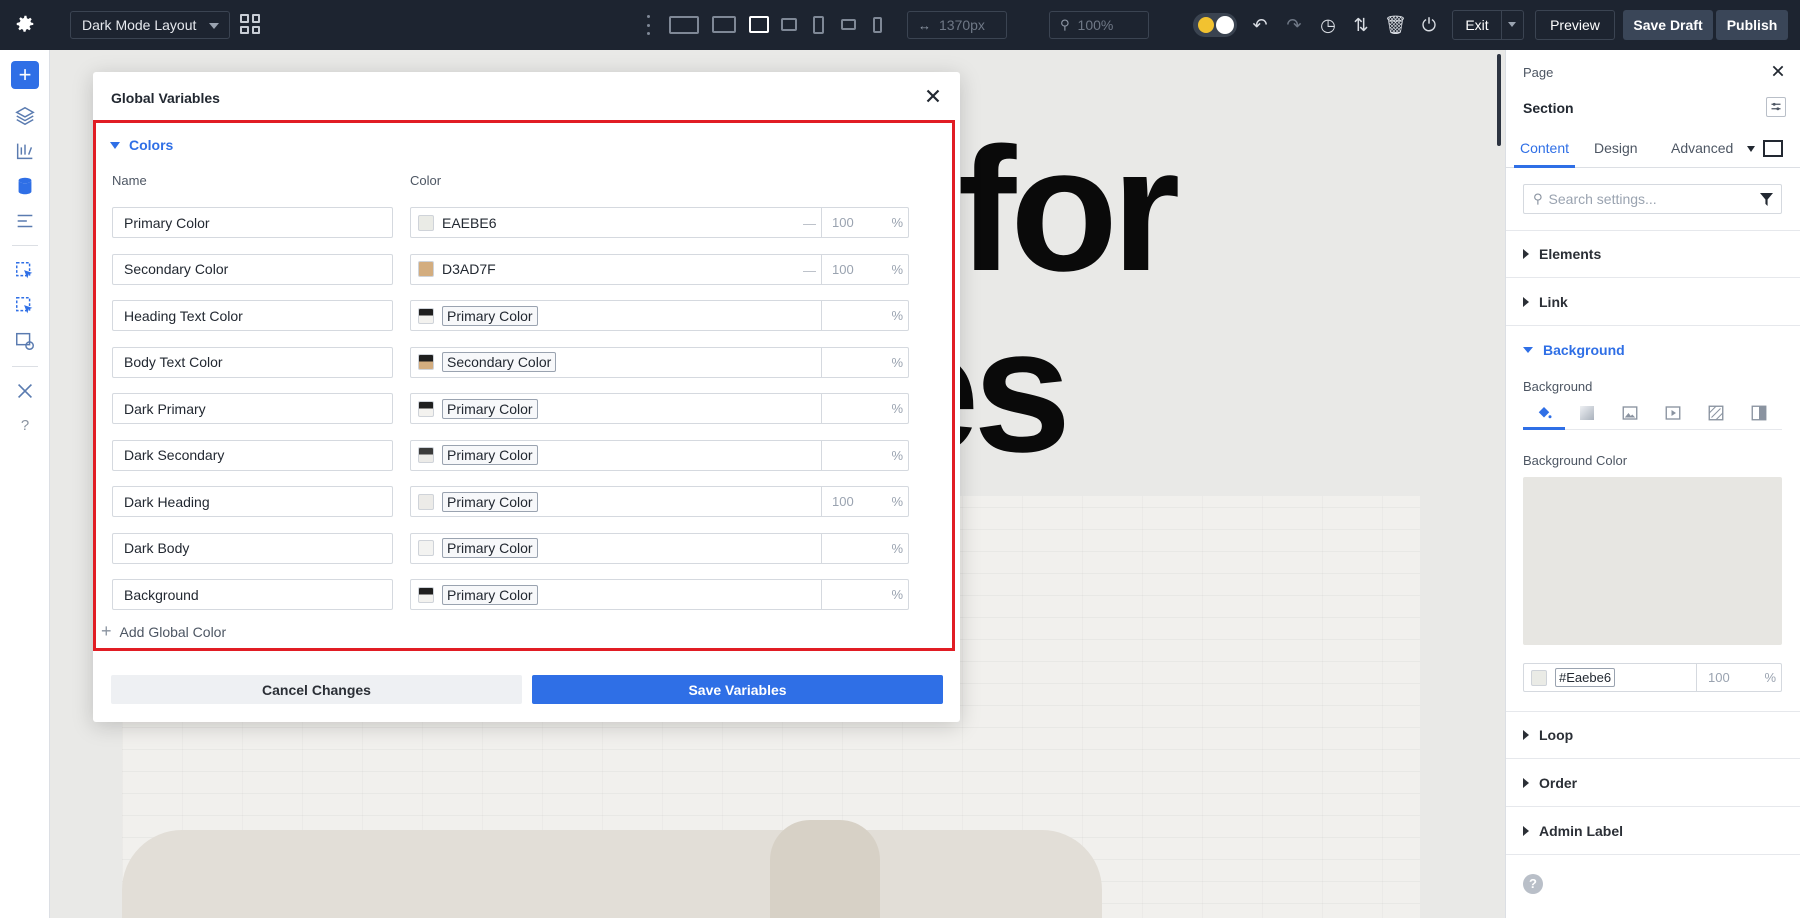 The width and height of the screenshot is (1800, 918). I want to click on cancel-changes-button: Cancel Changes, so click(316, 689).